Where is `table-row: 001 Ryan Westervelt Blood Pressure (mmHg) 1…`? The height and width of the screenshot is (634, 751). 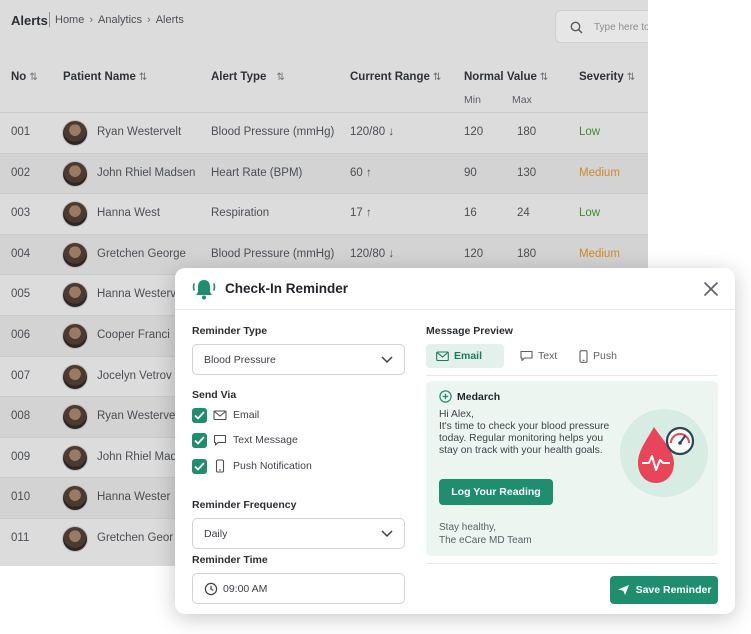
table-row: 001 Ryan Westervelt Blood Pressure (mmHg) 1… is located at coordinates (324, 132).